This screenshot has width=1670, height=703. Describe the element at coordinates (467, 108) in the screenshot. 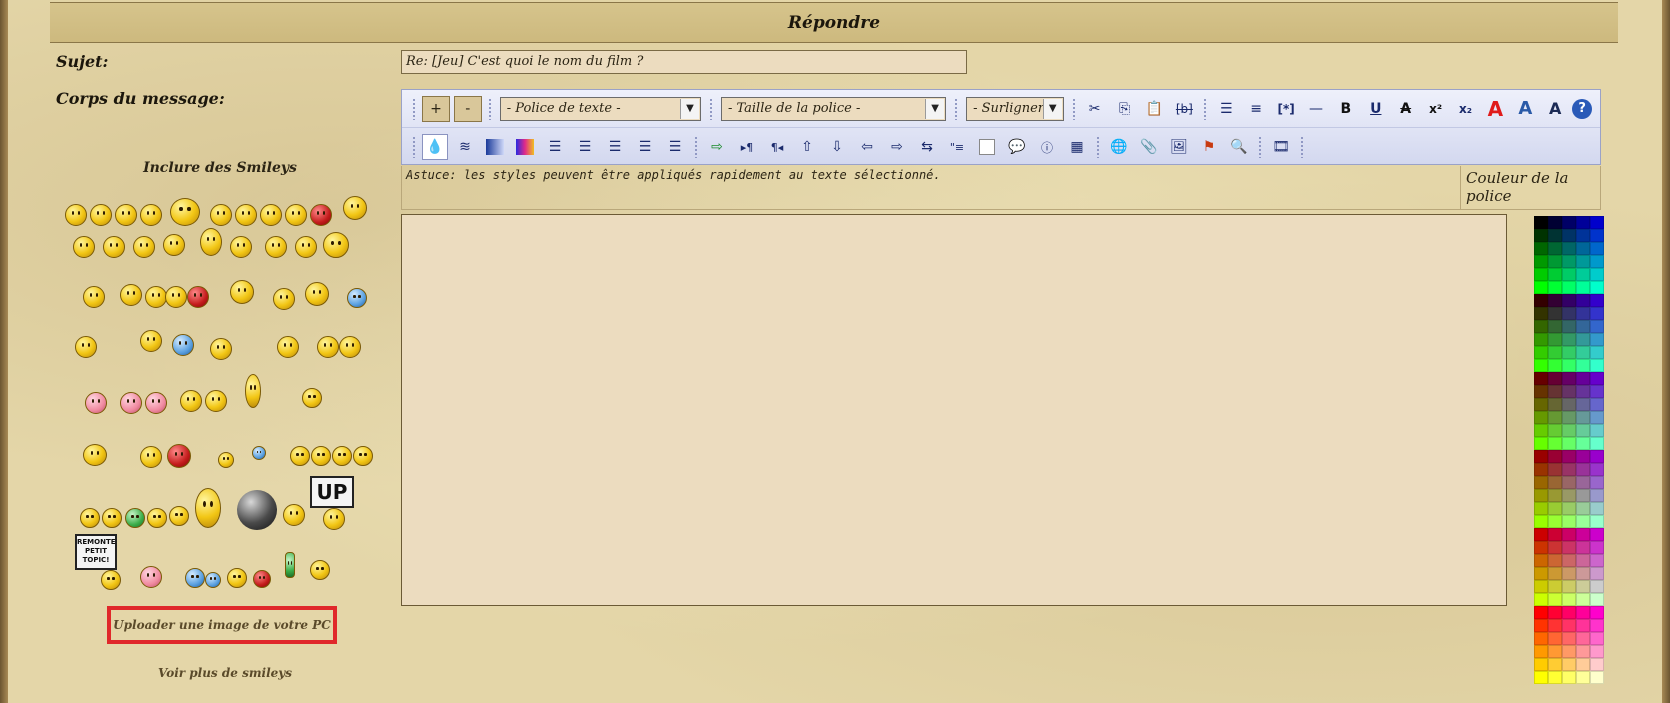

I see `decrease-font-button: -` at that location.